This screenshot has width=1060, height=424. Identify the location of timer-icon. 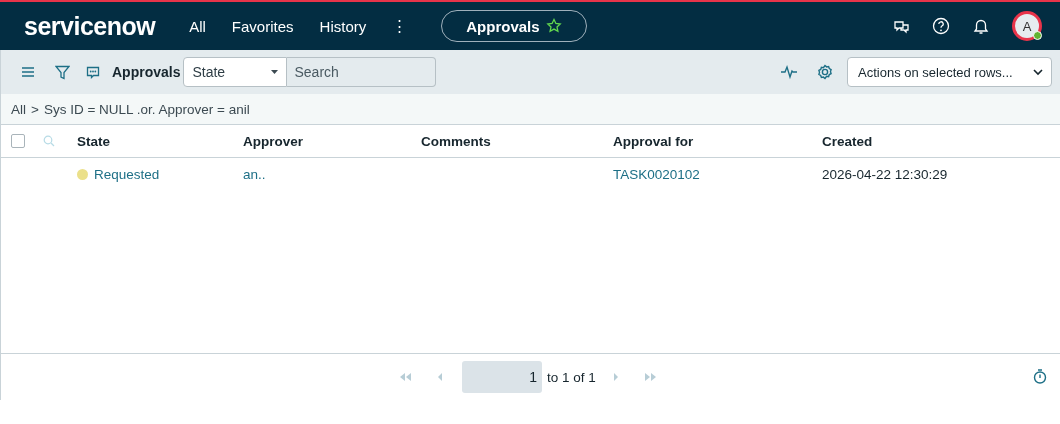
(1040, 376).